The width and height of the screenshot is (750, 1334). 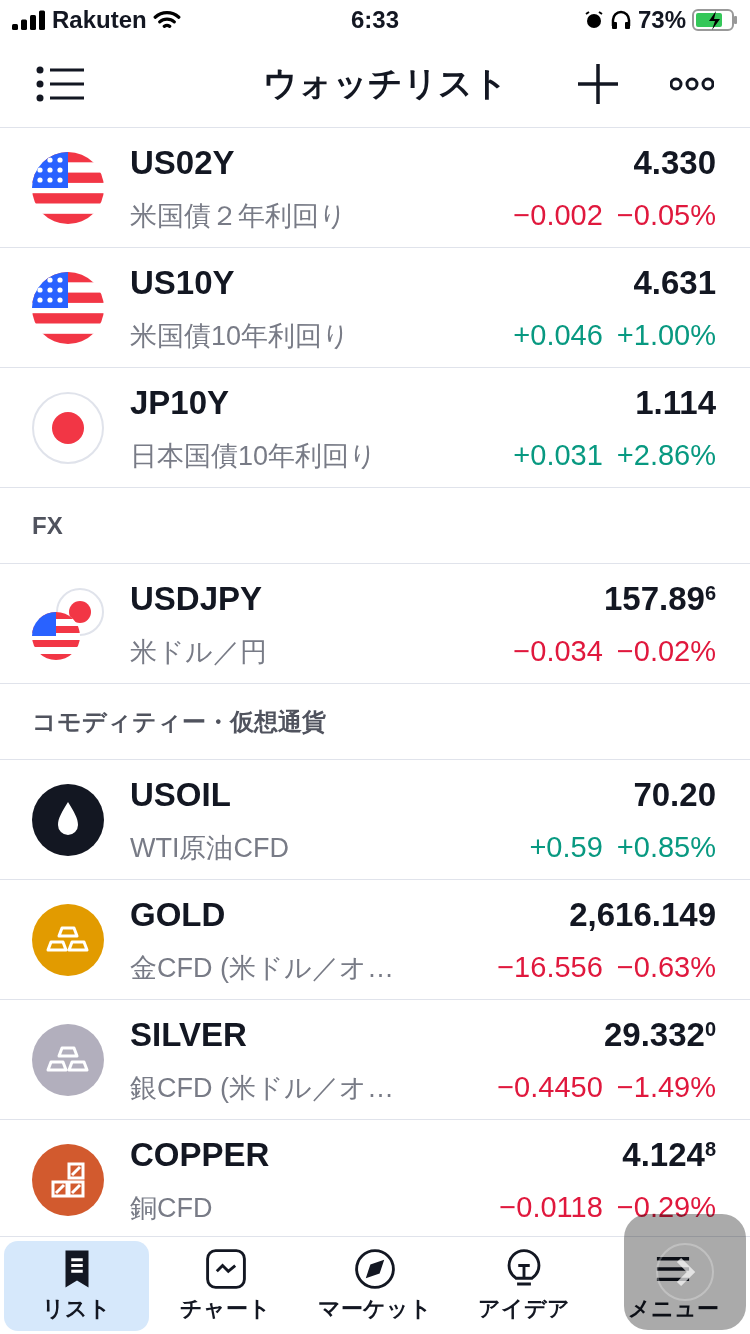 I want to click on change-value: −16.556, so click(x=550, y=967).